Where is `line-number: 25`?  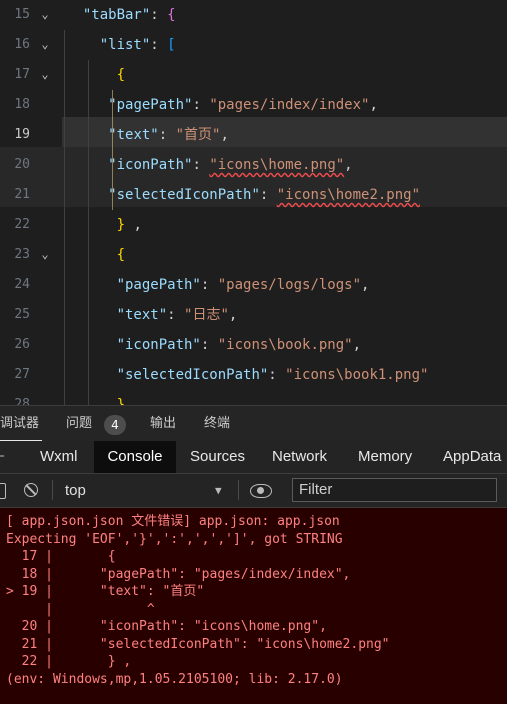
line-number: 25 is located at coordinates (22, 314).